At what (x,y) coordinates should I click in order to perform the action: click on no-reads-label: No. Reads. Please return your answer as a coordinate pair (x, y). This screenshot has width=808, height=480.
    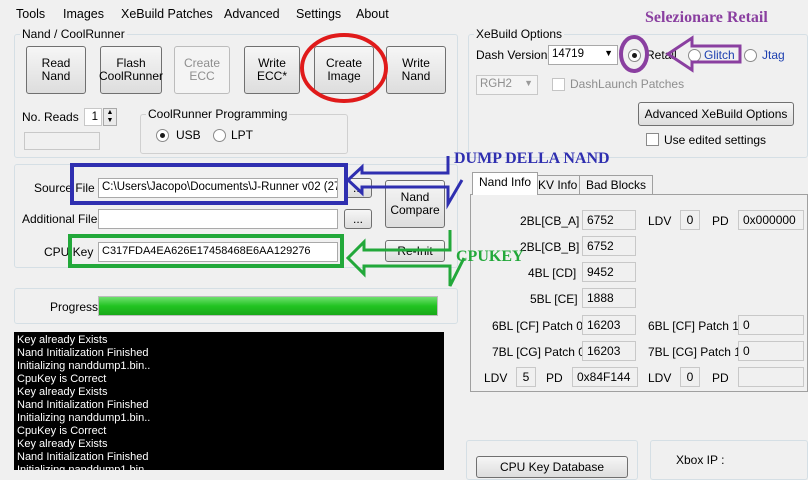
    Looking at the image, I should click on (50, 117).